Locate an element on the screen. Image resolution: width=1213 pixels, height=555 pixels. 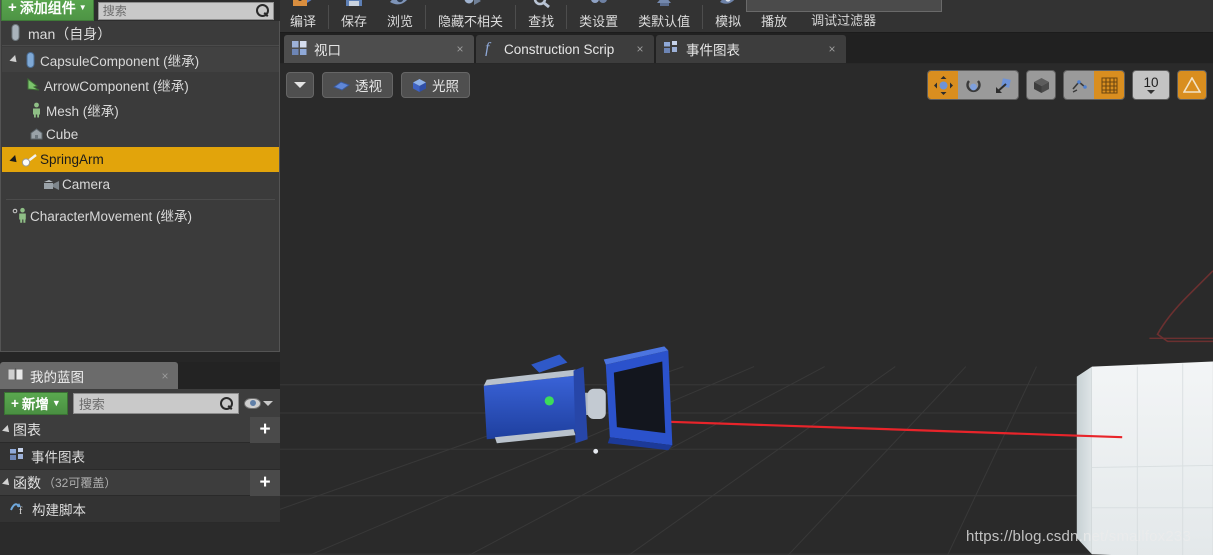
lighting-mode-label: 光照 is located at coordinates (445, 86).